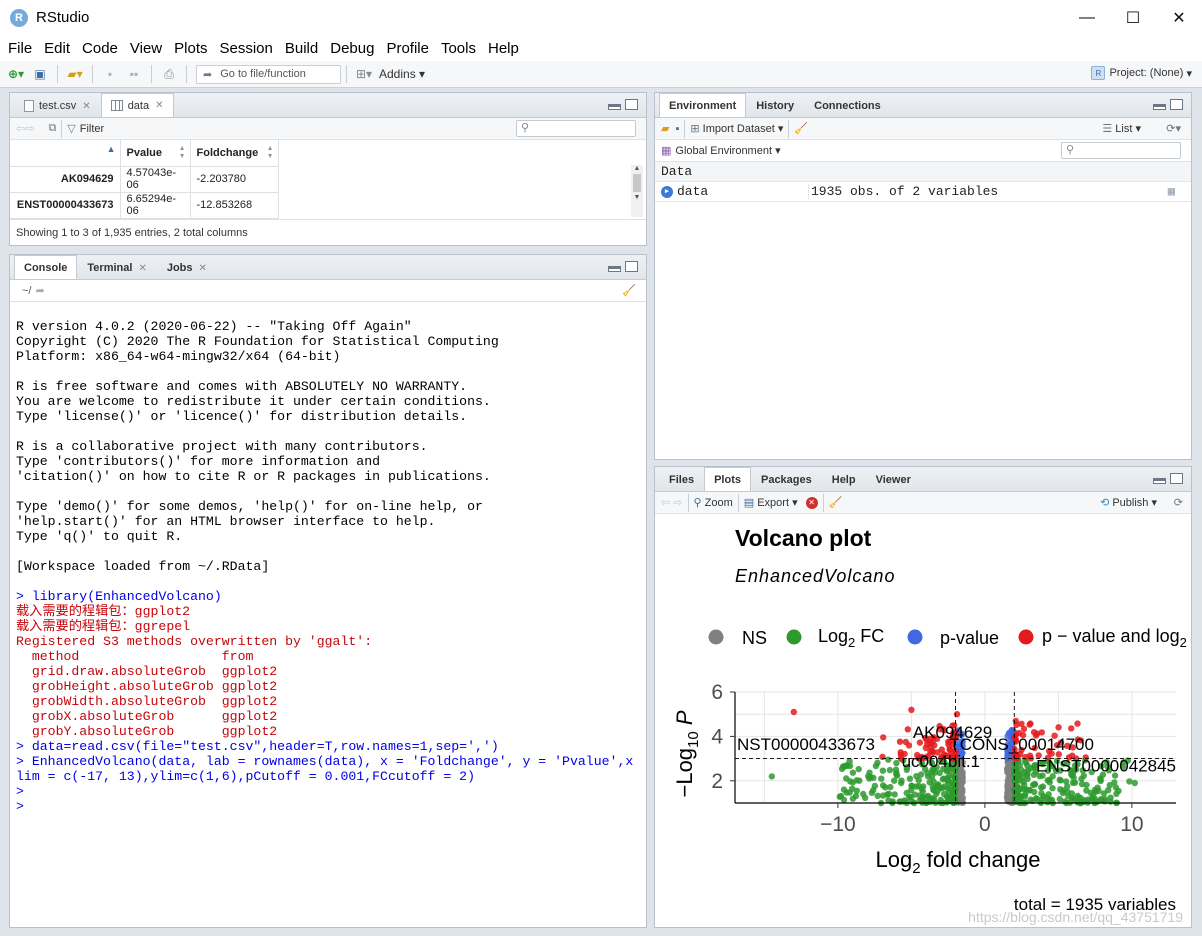  Describe the element at coordinates (775, 105) in the screenshot. I see `tab-history: History` at that location.